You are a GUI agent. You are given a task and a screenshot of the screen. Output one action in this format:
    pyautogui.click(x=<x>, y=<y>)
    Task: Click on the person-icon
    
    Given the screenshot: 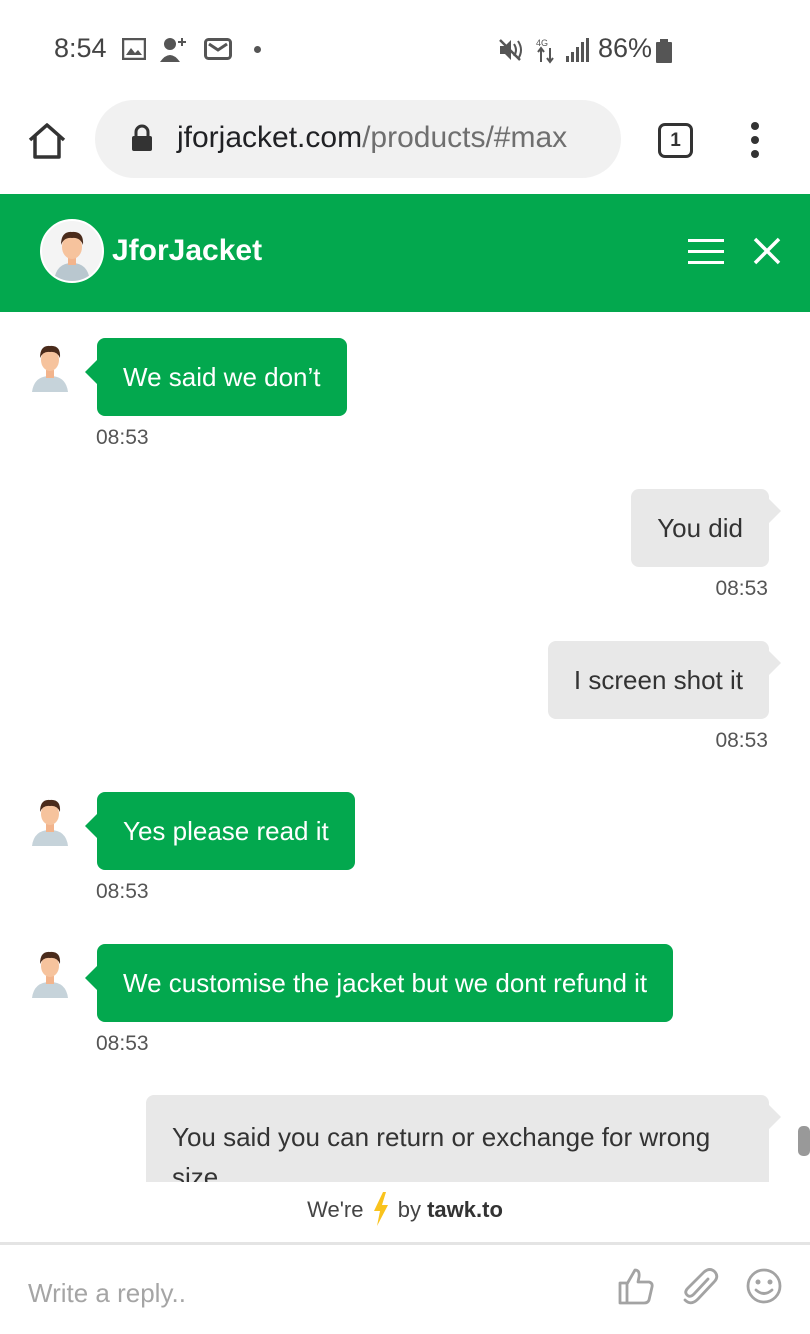 What is the action you would take?
    pyautogui.click(x=72, y=256)
    